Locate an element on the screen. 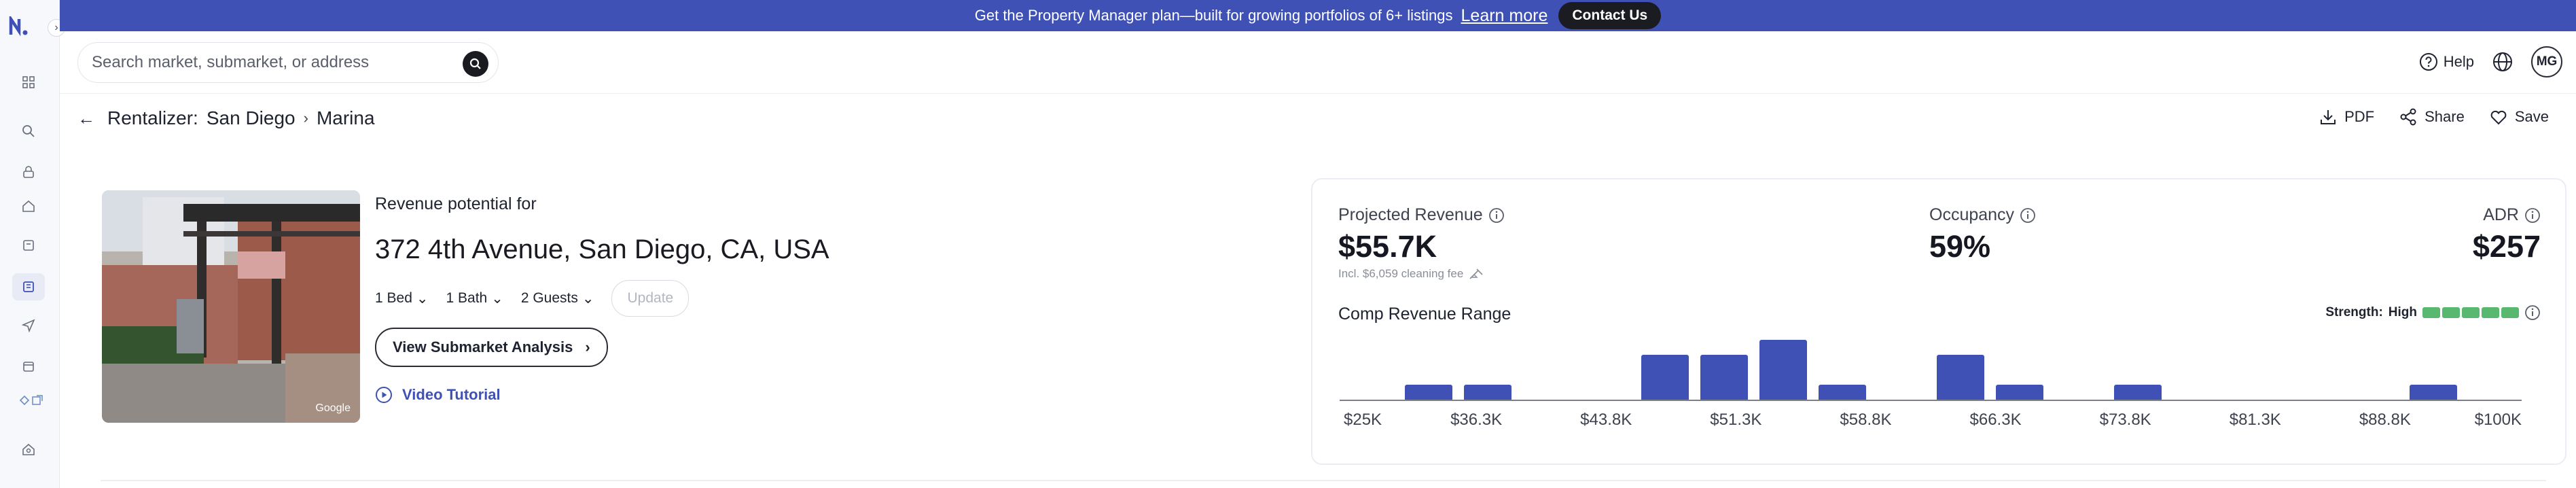  beds-dropdown: 1 Bed ⌄ is located at coordinates (402, 298).